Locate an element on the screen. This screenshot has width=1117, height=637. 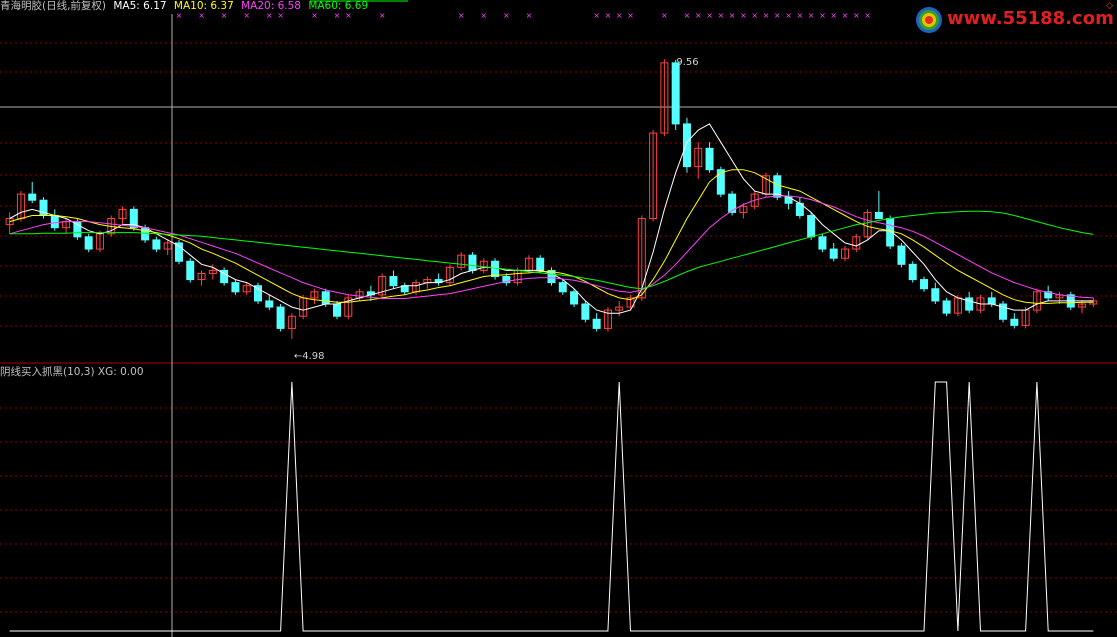
window-control-icon: ◇ is located at coordinates (1109, 6).